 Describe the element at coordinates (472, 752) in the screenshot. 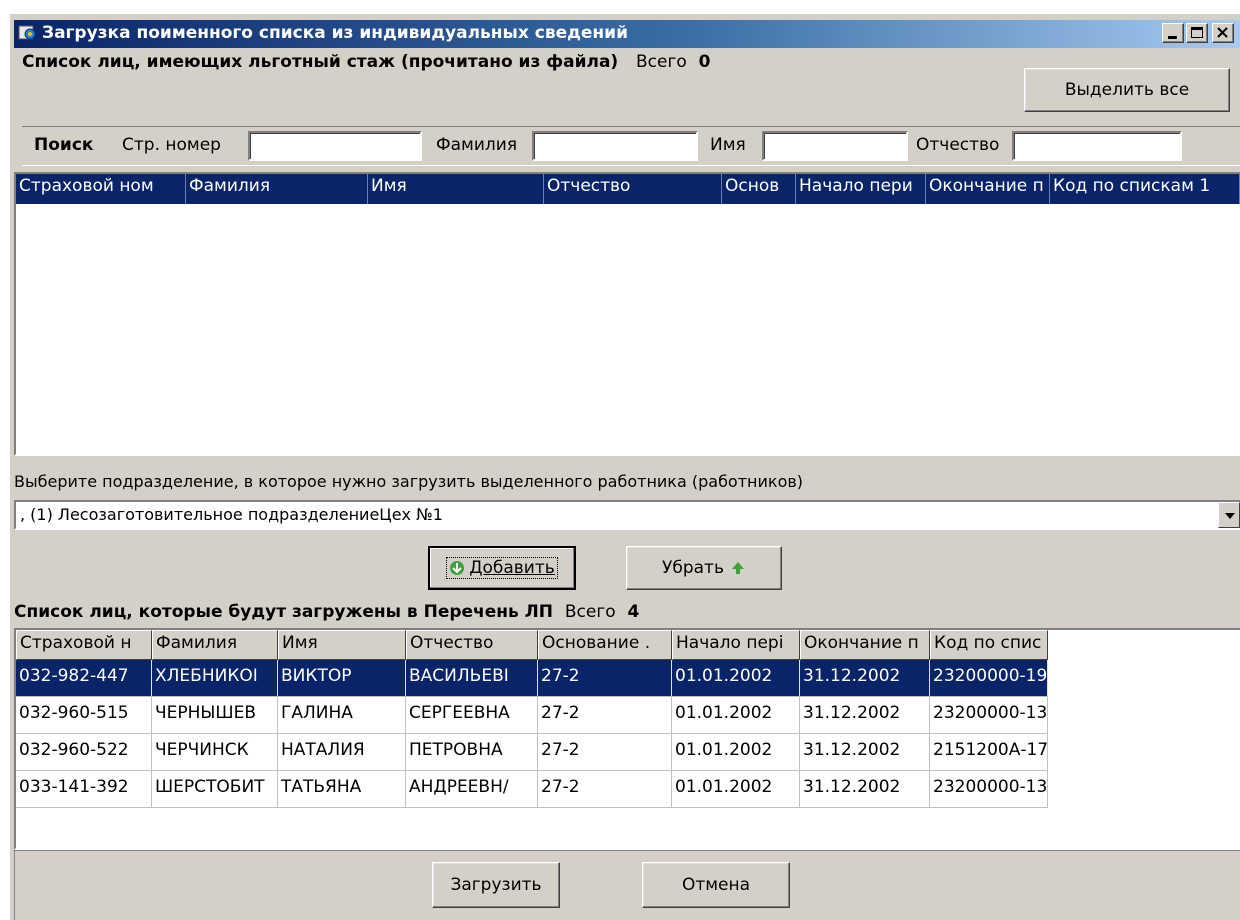

I see `table-cell: ПЕТРОВНА` at that location.